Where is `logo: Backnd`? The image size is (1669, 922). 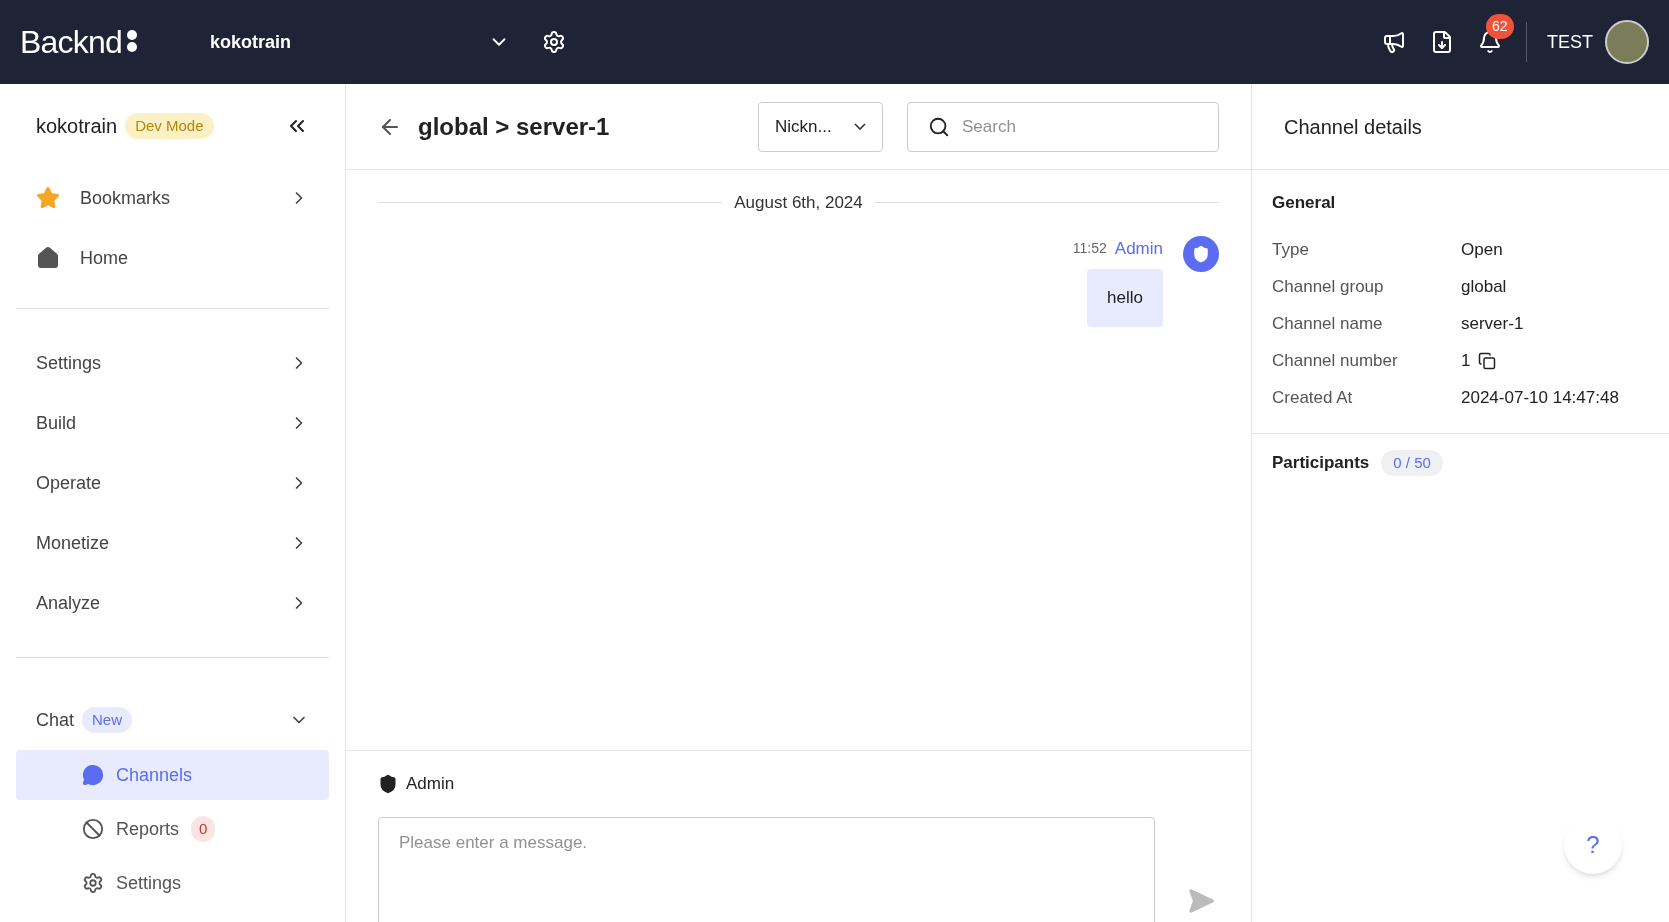
logo: Backnd is located at coordinates (71, 42).